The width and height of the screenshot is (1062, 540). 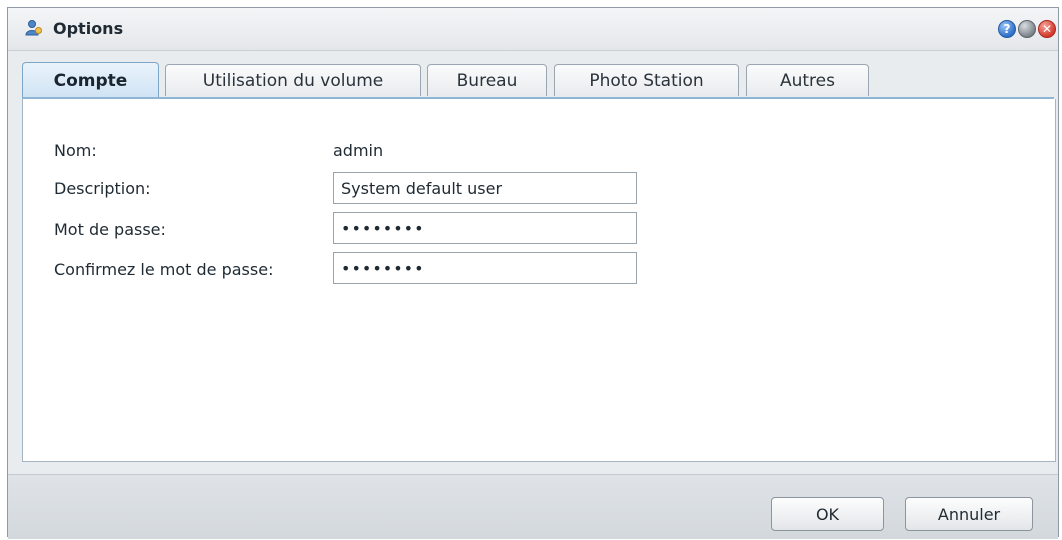 What do you see at coordinates (485, 228) in the screenshot?
I see `password-field` at bounding box center [485, 228].